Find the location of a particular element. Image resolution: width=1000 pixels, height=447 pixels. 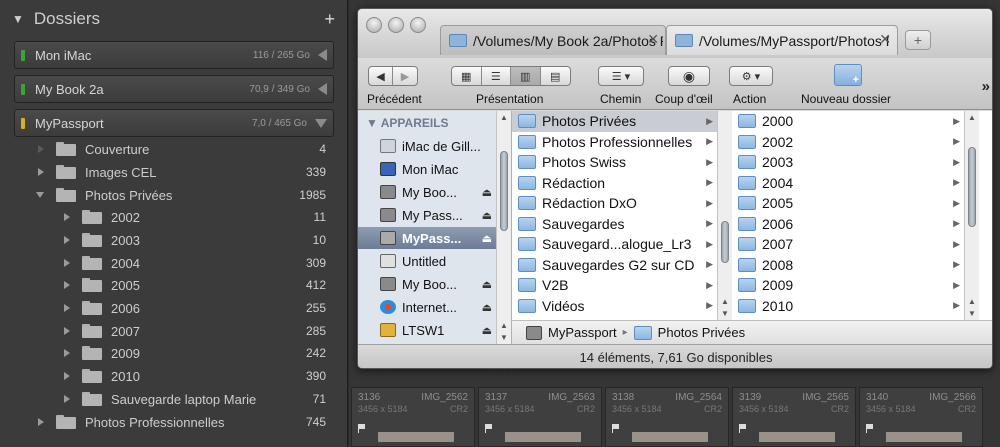

sidebar-item-my-book: My Boo... ⏏ is located at coordinates (427, 192).